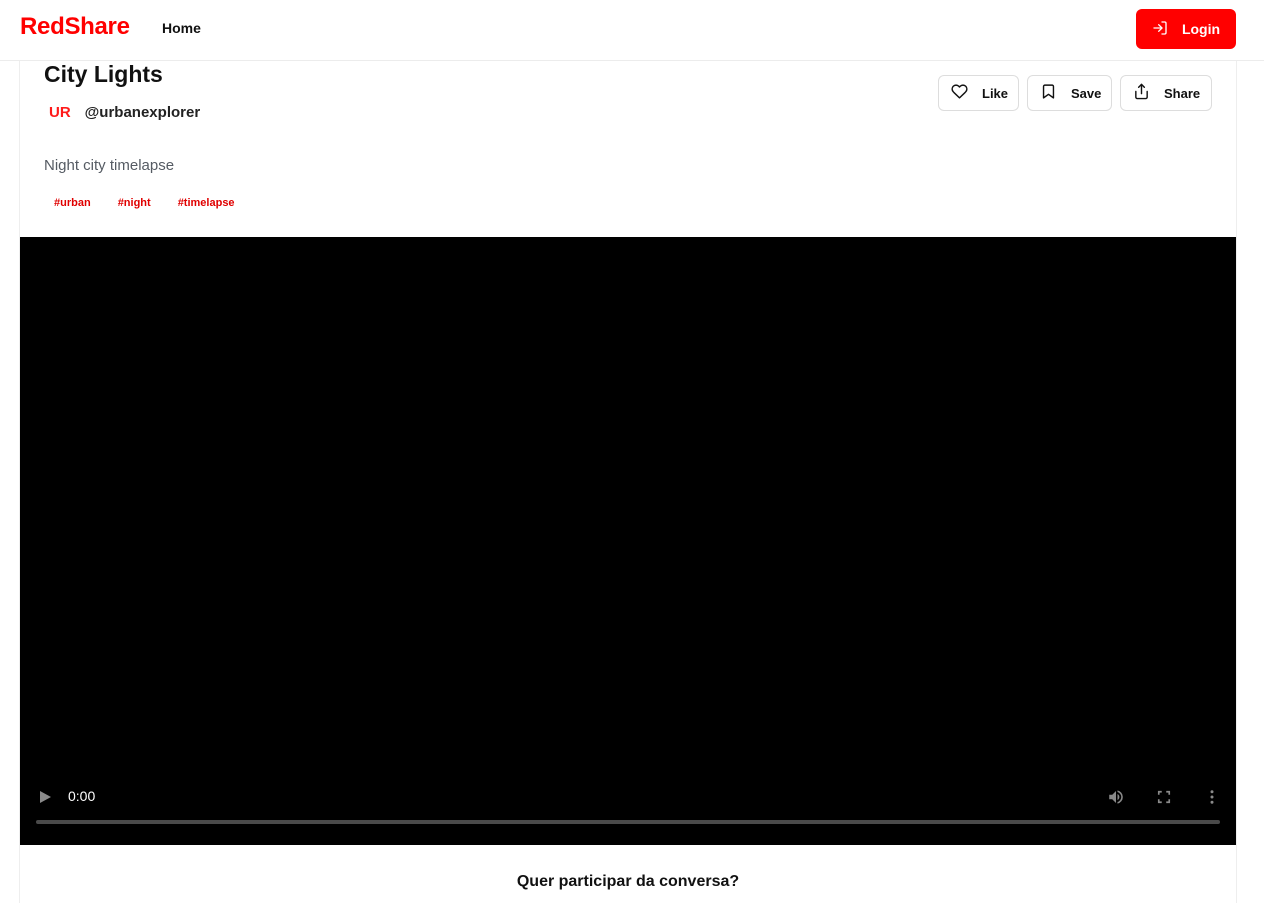  Describe the element at coordinates (632, 30) in the screenshot. I see `top-navbar: RedShare Home Login` at that location.